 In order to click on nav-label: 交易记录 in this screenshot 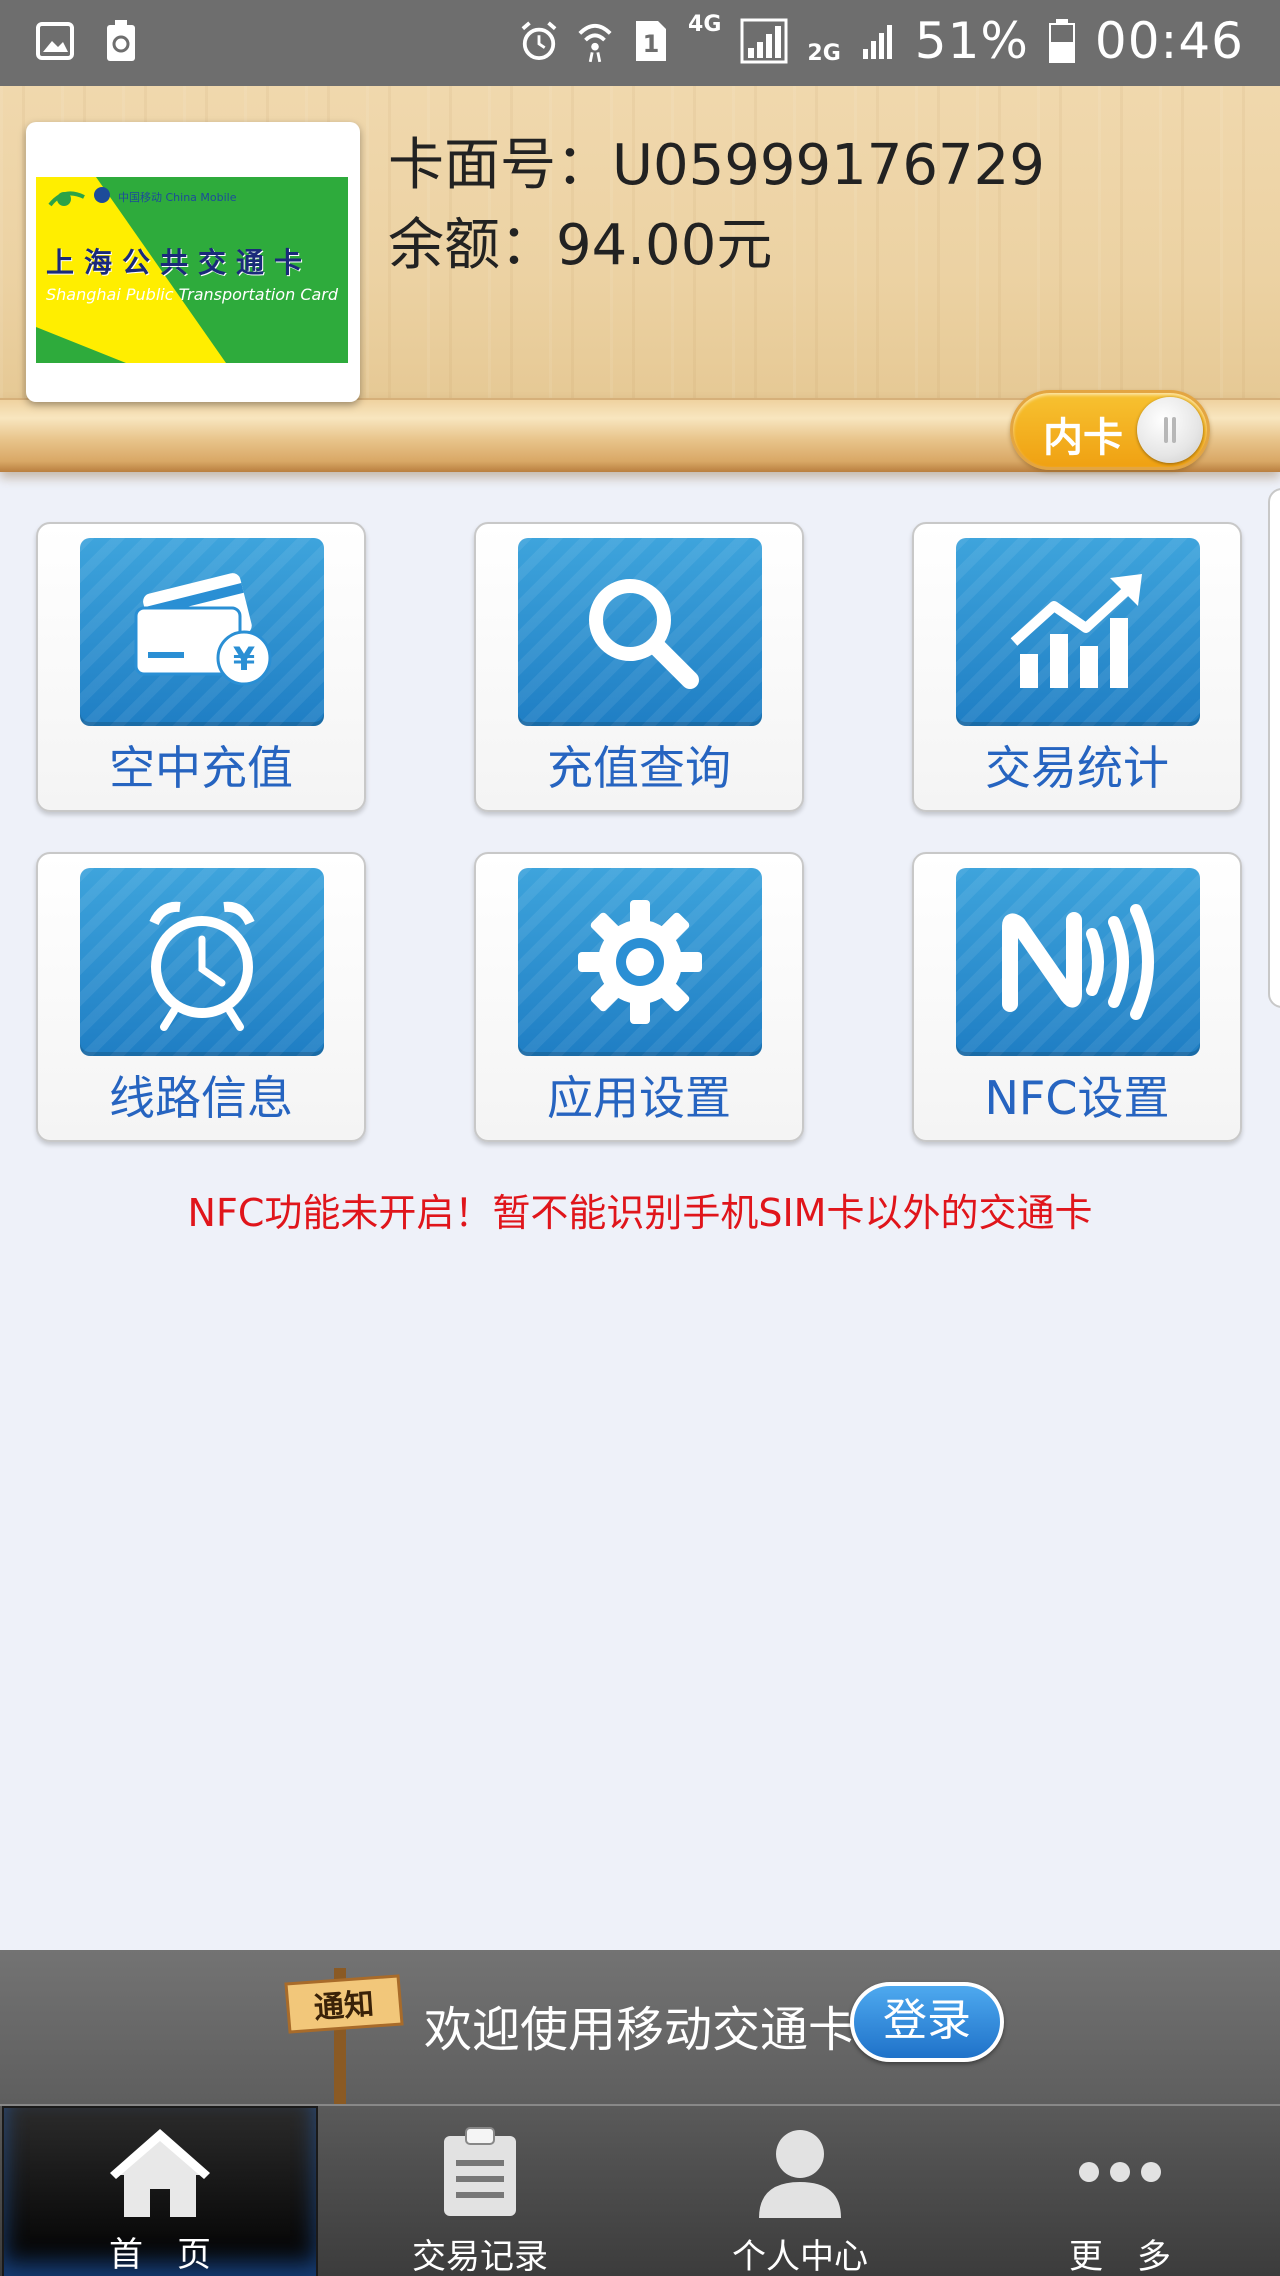, I will do `click(480, 2256)`.